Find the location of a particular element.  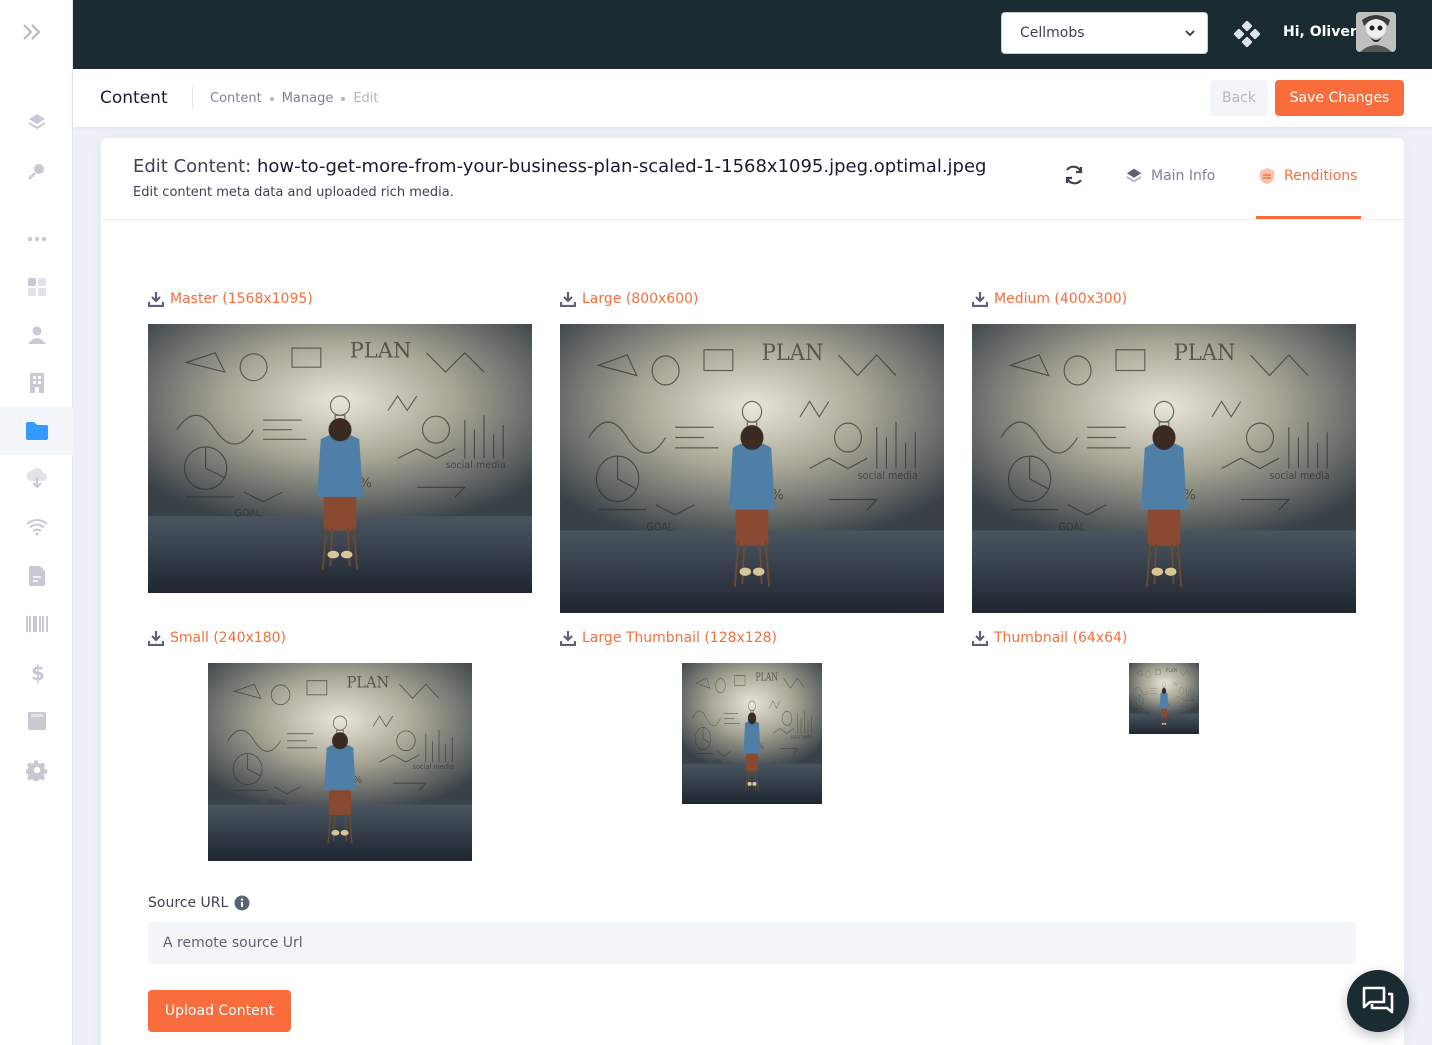

gear-icon is located at coordinates (36, 770).